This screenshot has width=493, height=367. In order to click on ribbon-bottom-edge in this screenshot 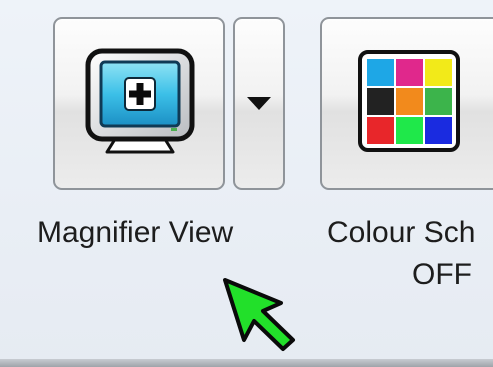, I will do `click(246, 363)`.